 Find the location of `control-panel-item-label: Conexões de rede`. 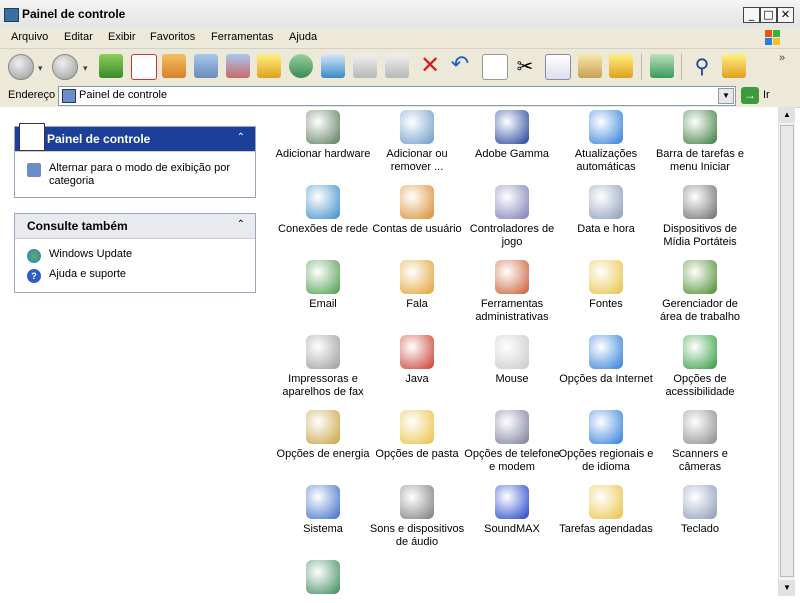

control-panel-item-label: Conexões de rede is located at coordinates (323, 229).